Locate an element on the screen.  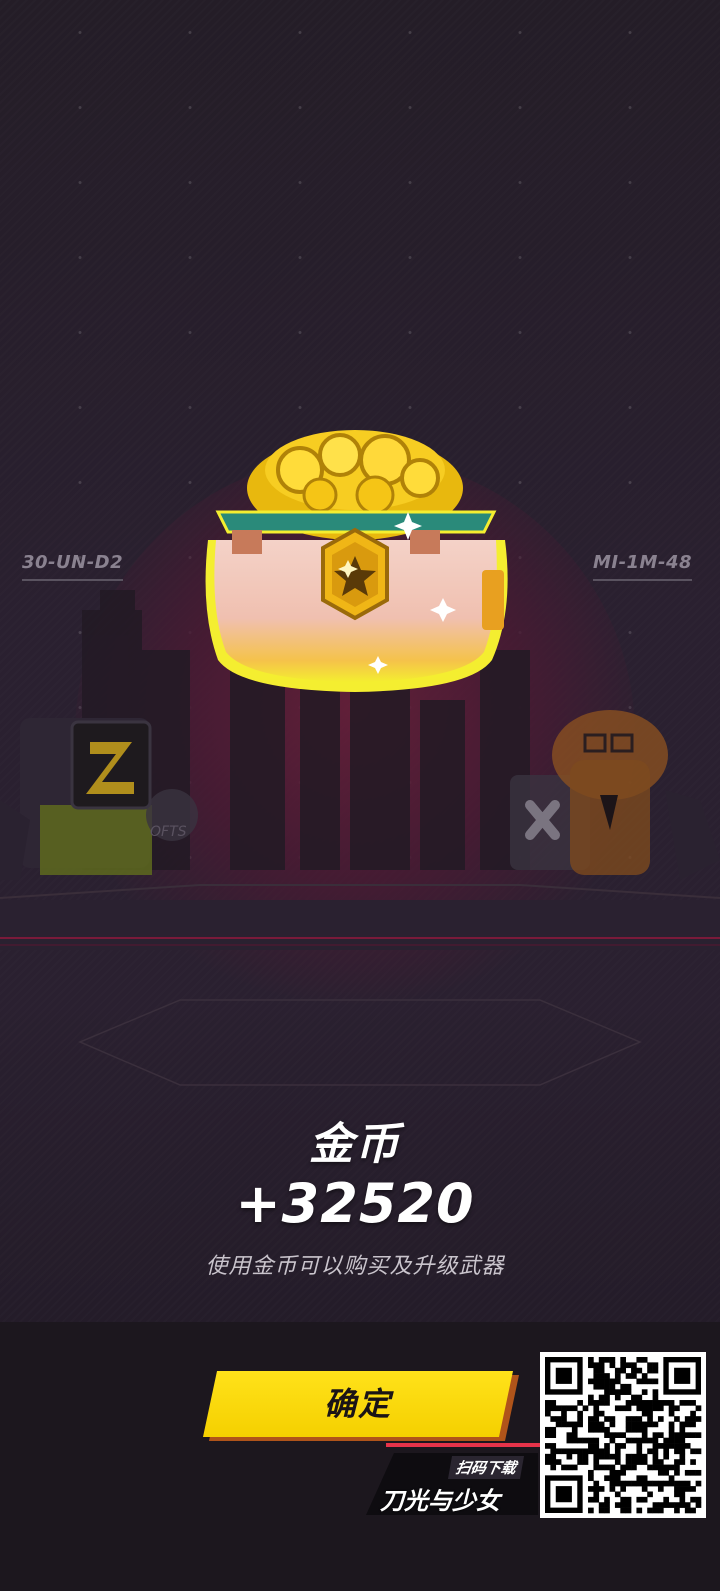
right-zone-code: MI-1M-48 is located at coordinates (642, 566).